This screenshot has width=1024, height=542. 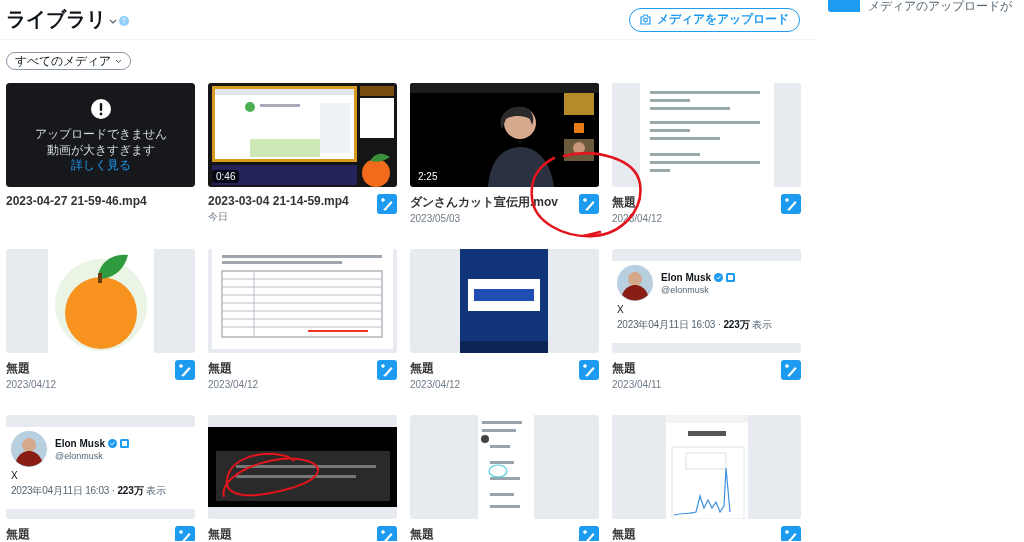 What do you see at coordinates (278, 201) in the screenshot?
I see `media-caption: 2023-03-04 21-14-59.mp4` at bounding box center [278, 201].